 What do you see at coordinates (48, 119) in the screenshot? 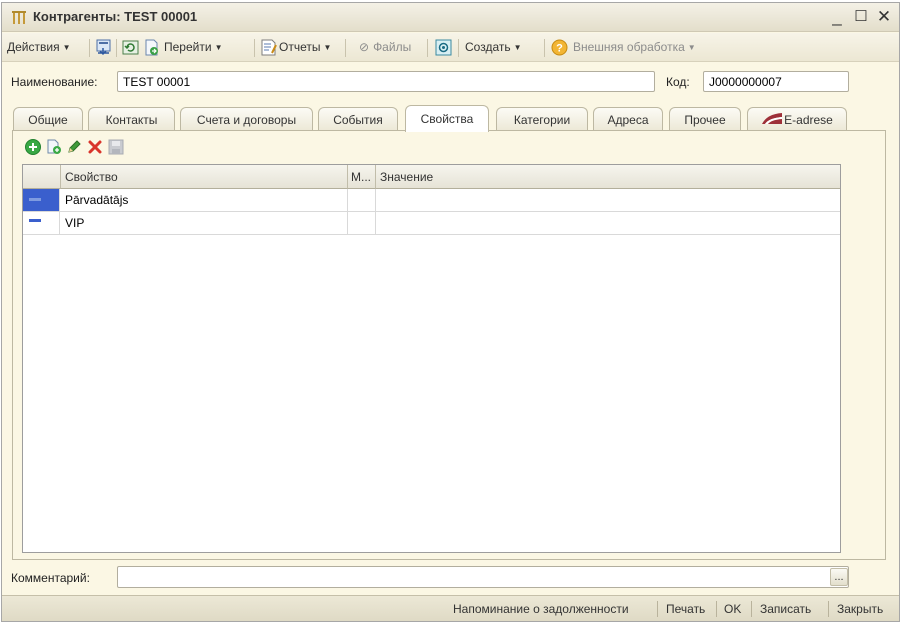
I see `tab-general: Общие` at bounding box center [48, 119].